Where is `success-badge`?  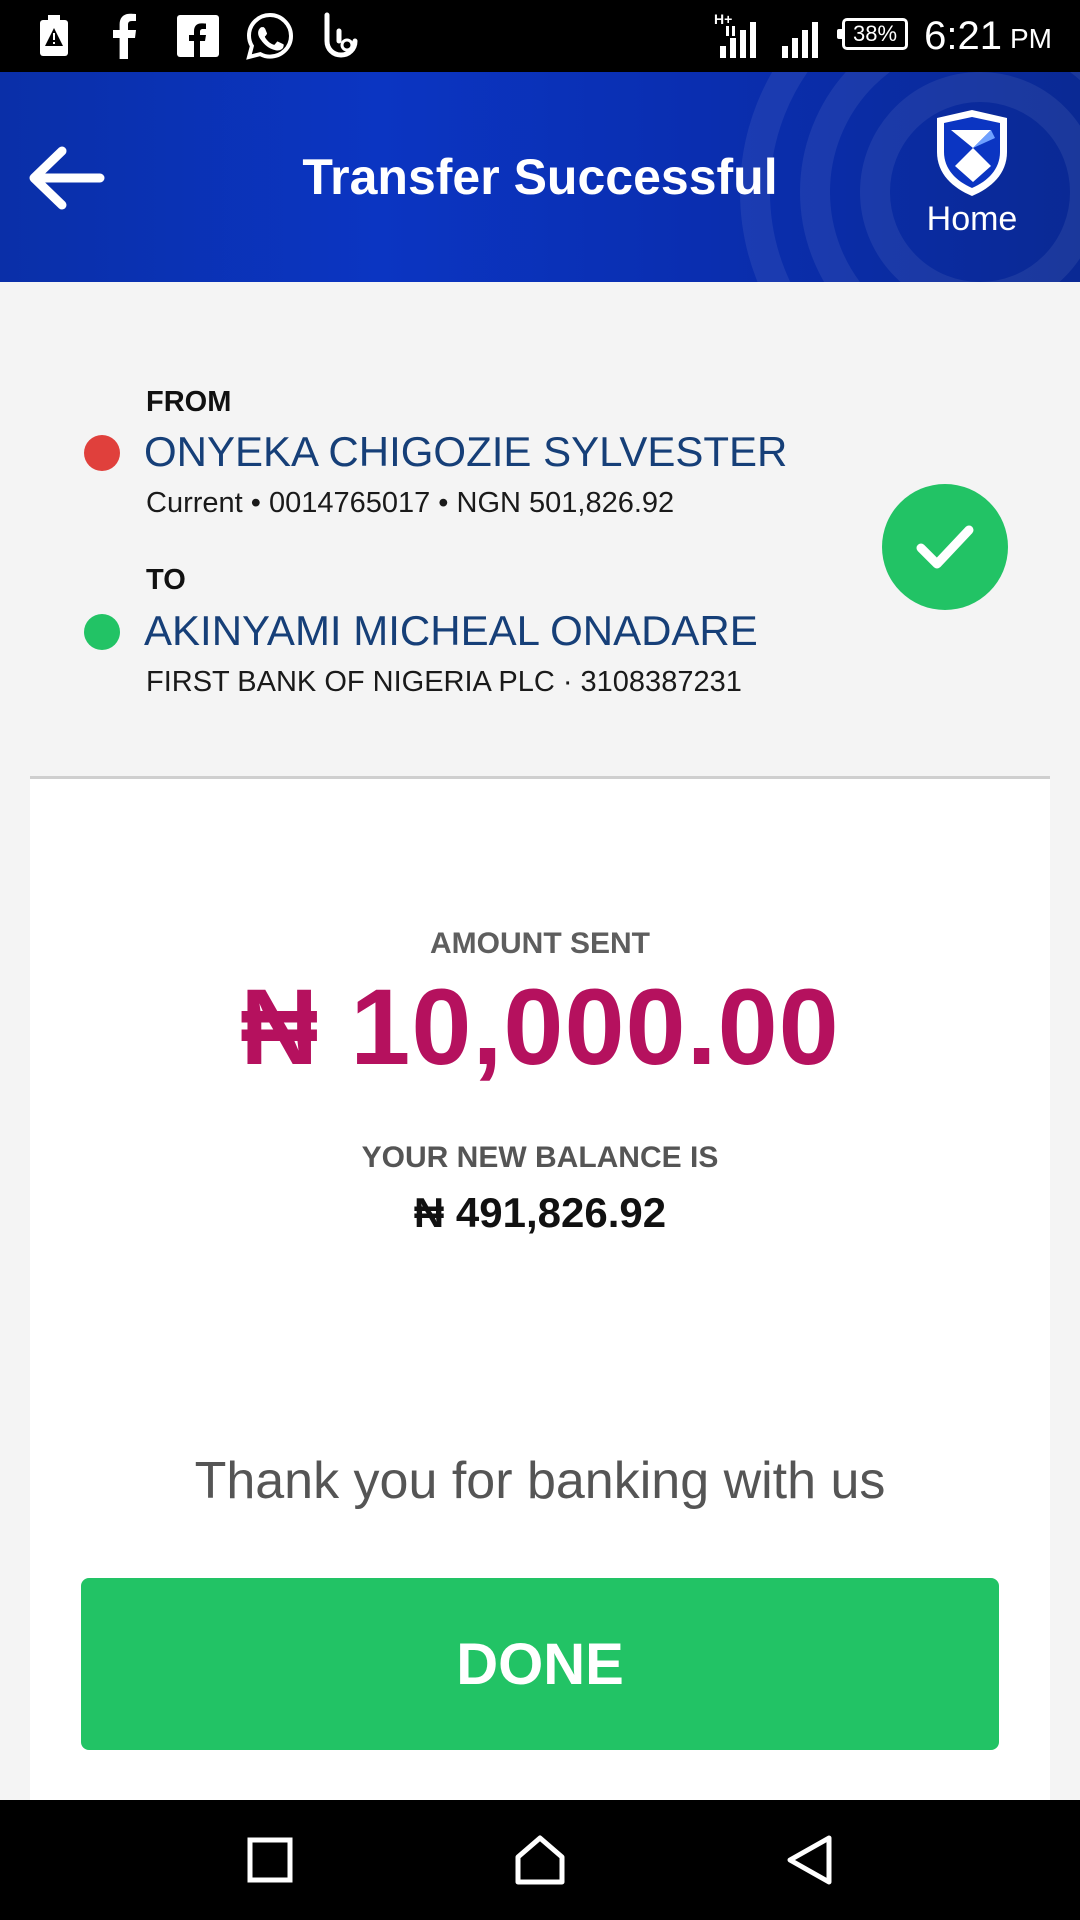
success-badge is located at coordinates (945, 547).